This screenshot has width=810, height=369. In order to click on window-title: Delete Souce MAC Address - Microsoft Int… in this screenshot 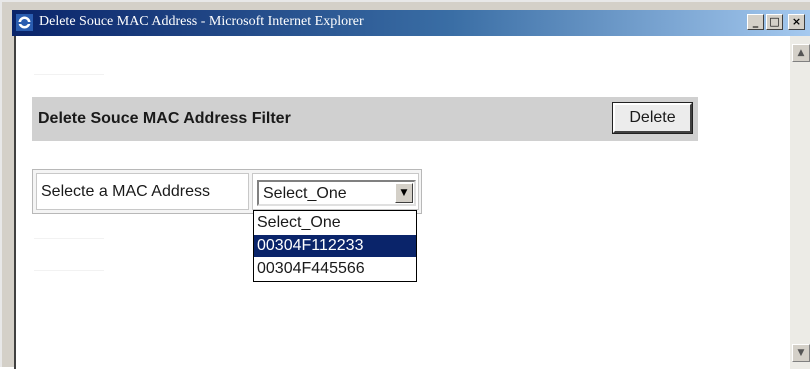, I will do `click(201, 21)`.